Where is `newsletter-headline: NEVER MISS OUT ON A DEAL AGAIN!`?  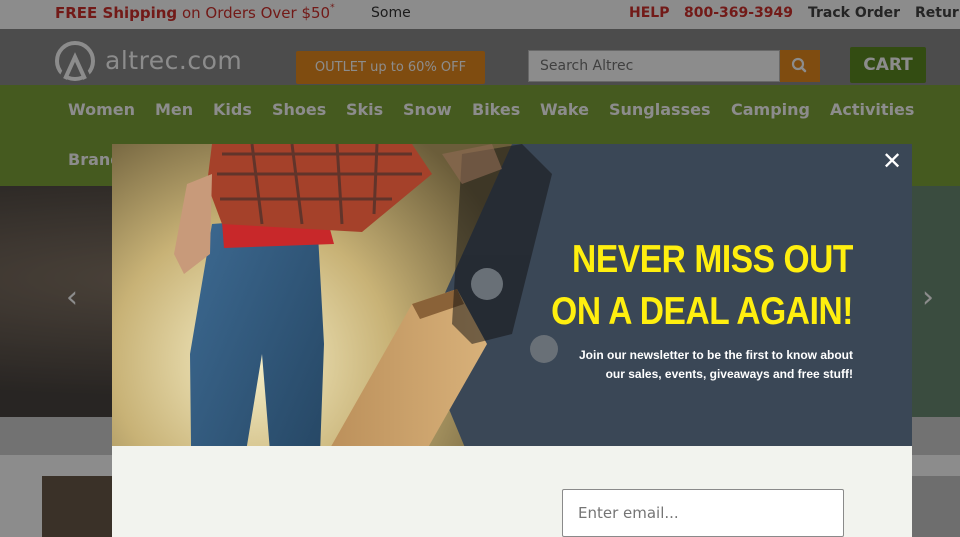
newsletter-headline: NEVER MISS OUT ON A DEAL AGAIN! is located at coordinates (689, 286).